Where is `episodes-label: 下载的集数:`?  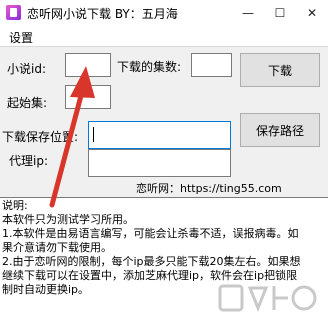 episodes-label: 下载的集数: is located at coordinates (149, 67).